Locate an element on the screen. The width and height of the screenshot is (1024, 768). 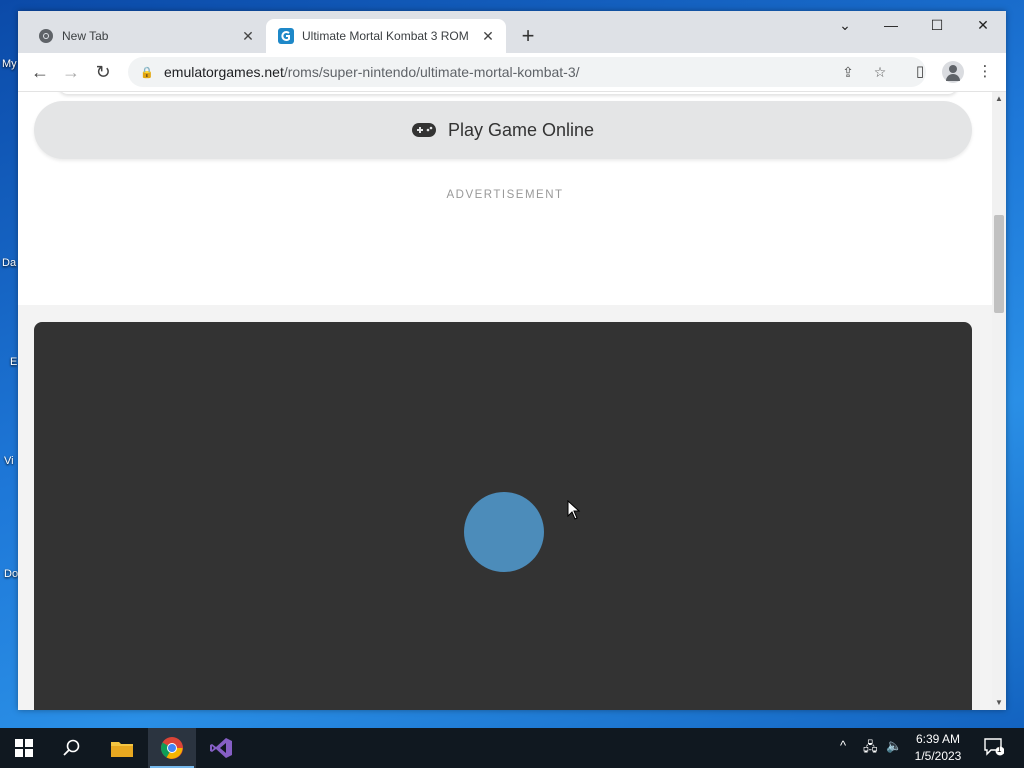
visual-studio-icon is located at coordinates (221, 748).